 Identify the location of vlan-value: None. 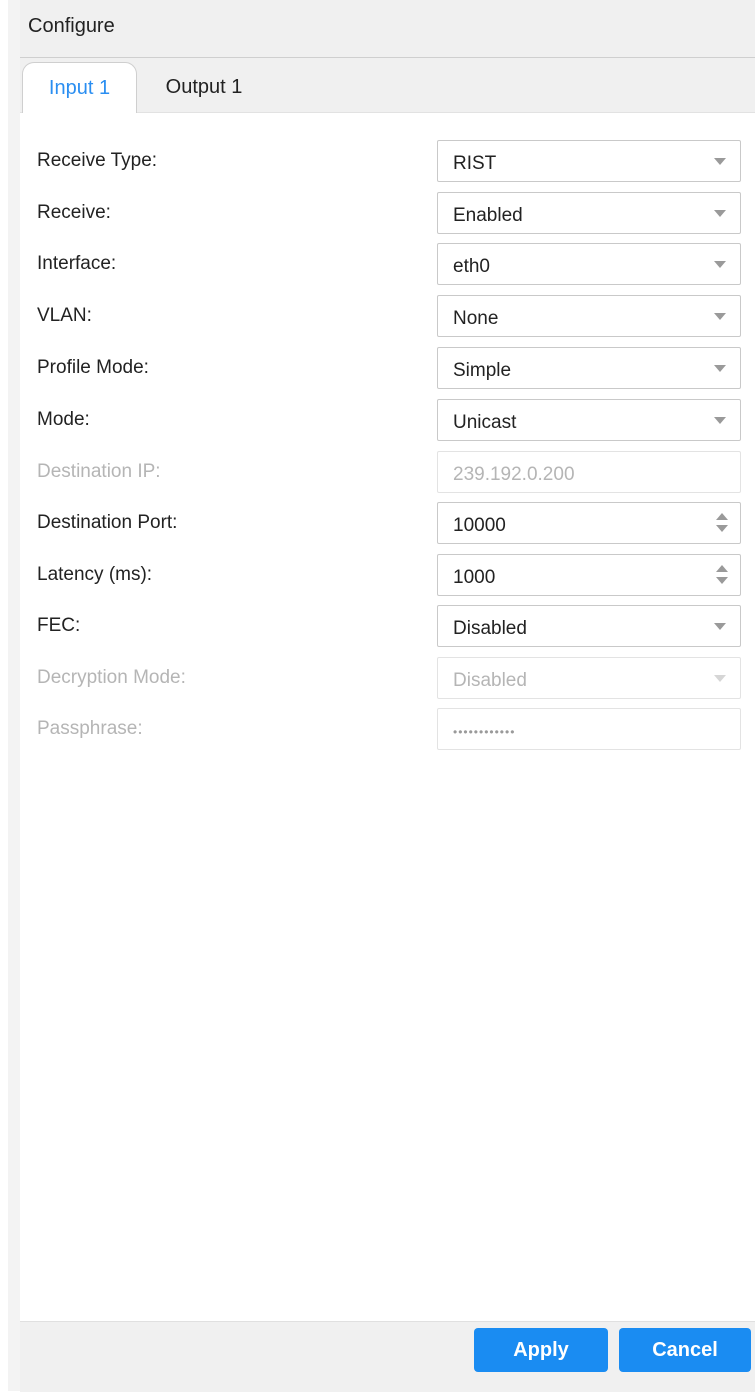
(476, 318).